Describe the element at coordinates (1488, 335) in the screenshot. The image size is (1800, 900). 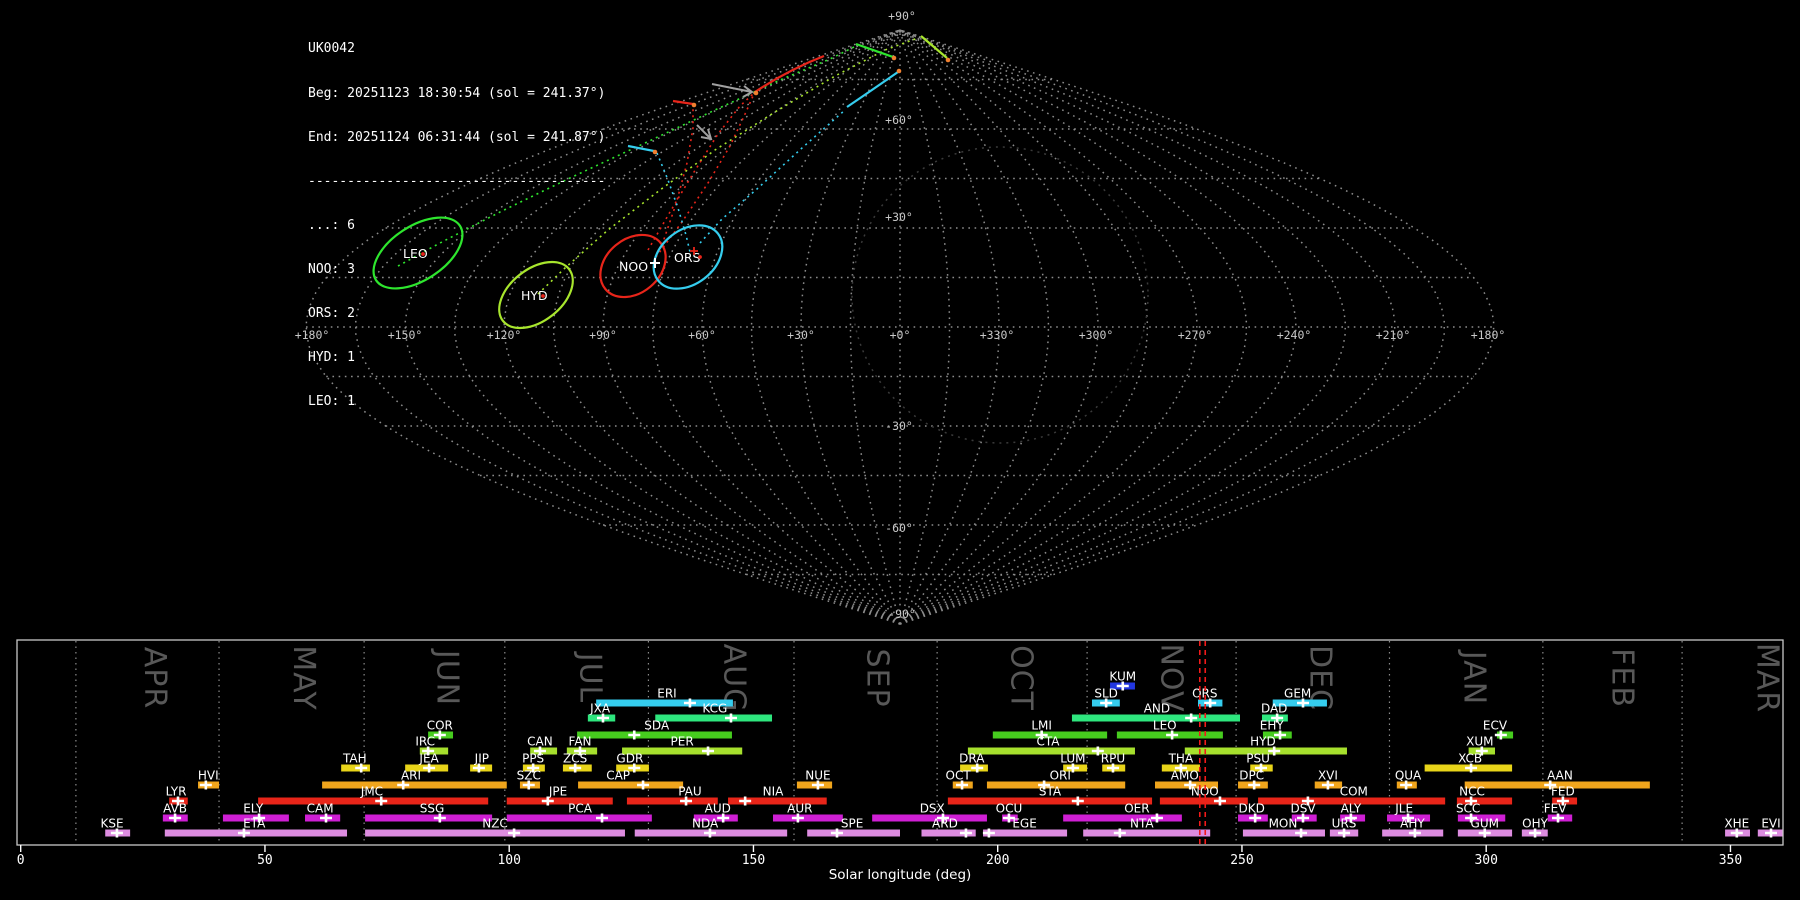
I see `ecliptic-longitude-label: +180°` at that location.